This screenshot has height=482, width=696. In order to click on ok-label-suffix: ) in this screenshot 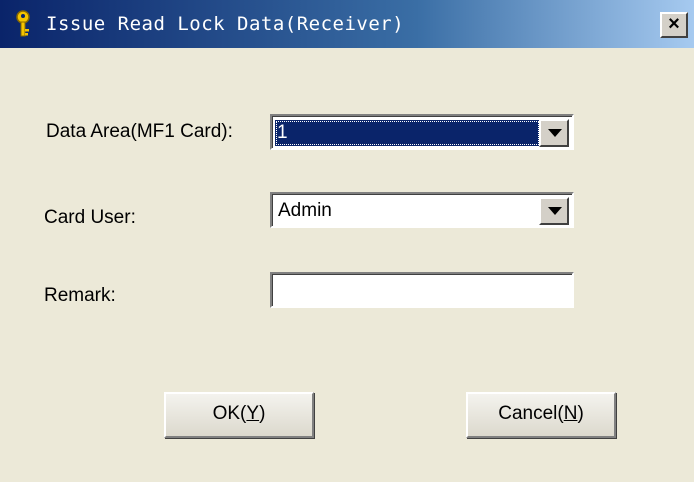, I will do `click(262, 413)`.